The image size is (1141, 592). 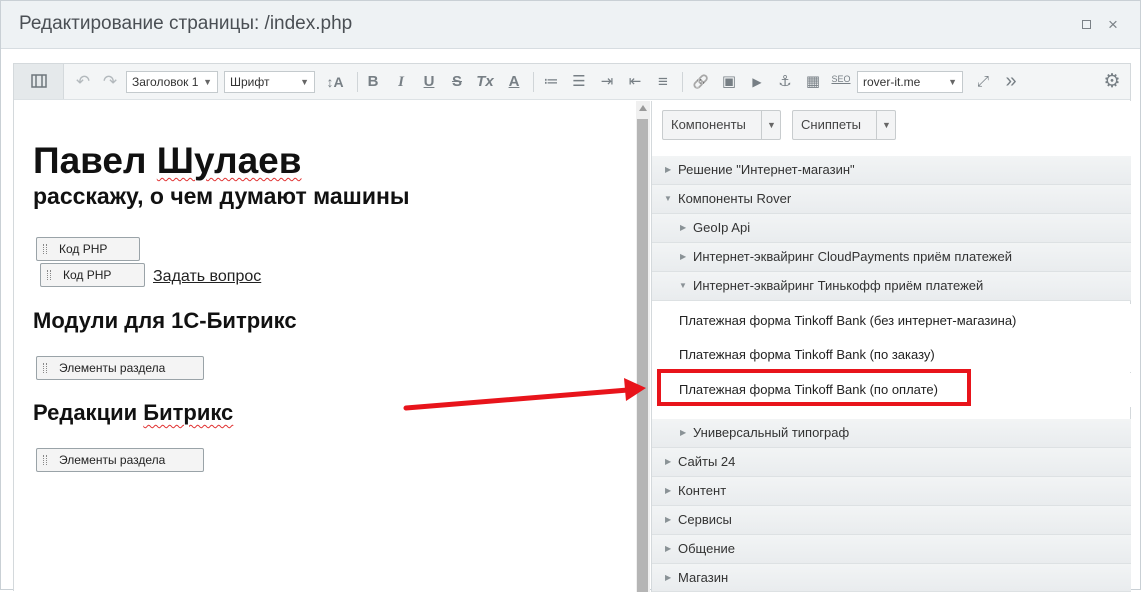 I want to click on video-icon: ▶, so click(x=757, y=82).